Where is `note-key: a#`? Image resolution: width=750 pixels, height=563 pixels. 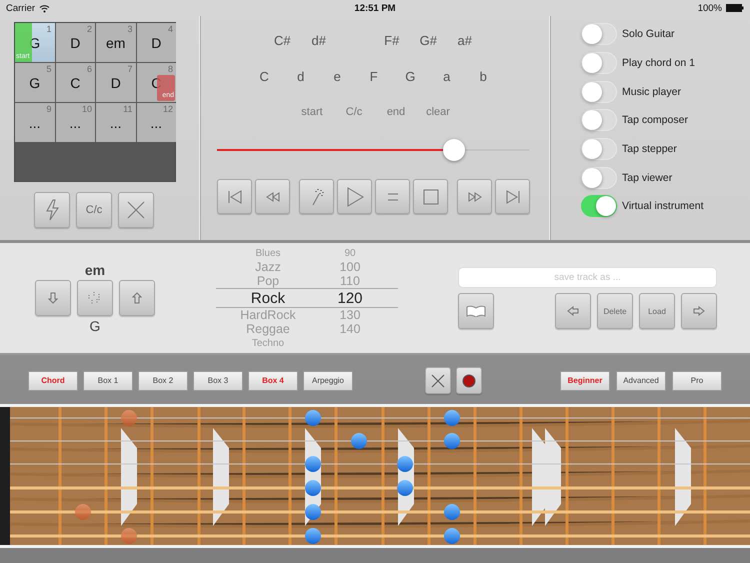
note-key: a# is located at coordinates (464, 41).